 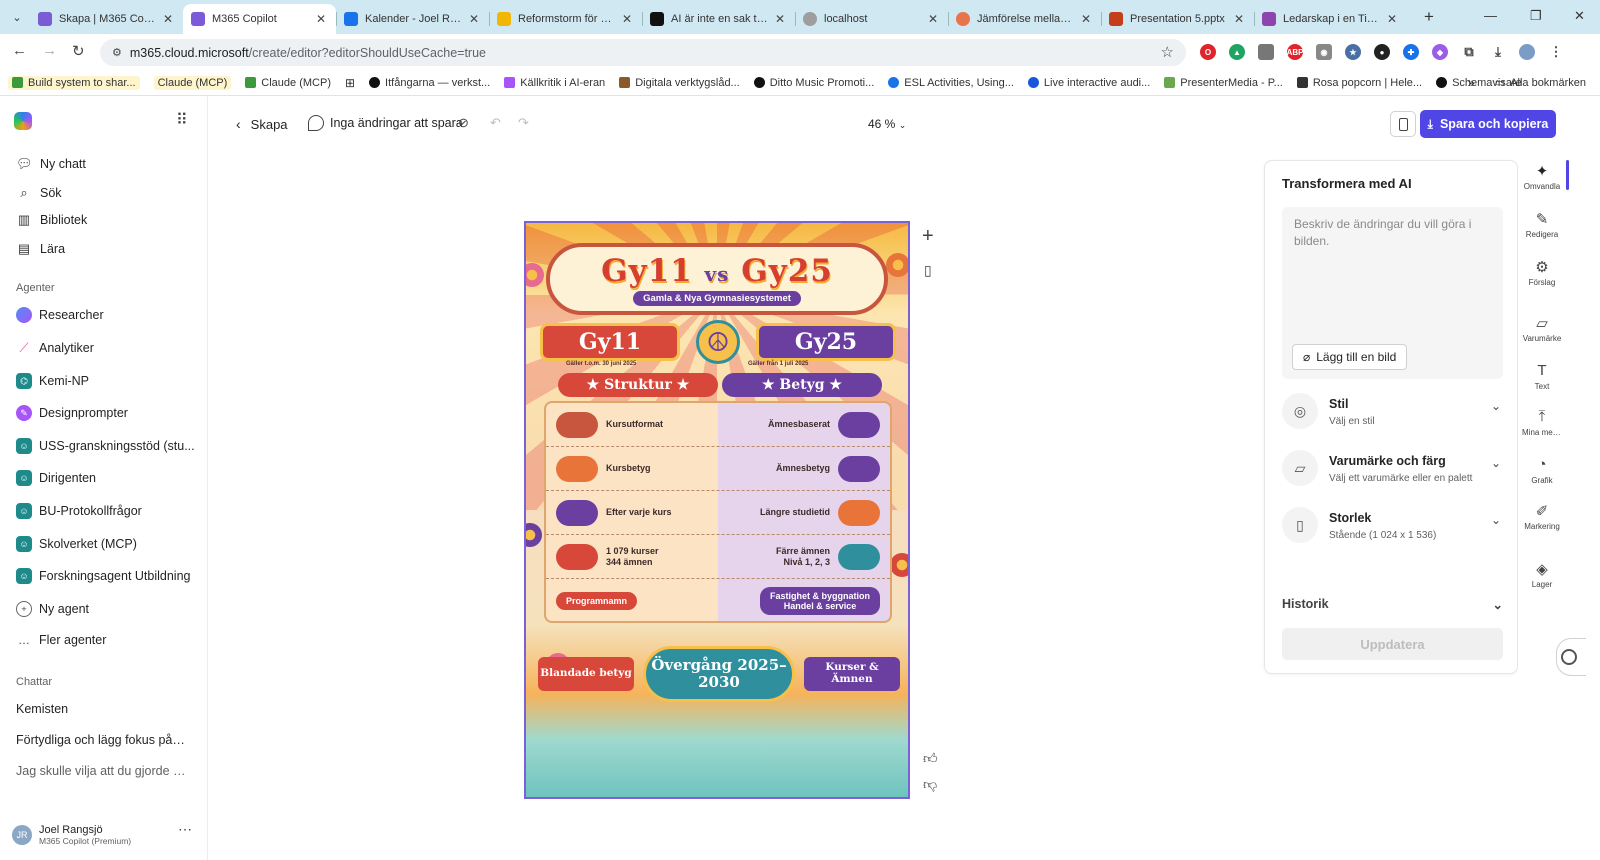 I want to click on browser-tab: Jämförelse mellan Gy11 ✕, so click(x=1024, y=19).